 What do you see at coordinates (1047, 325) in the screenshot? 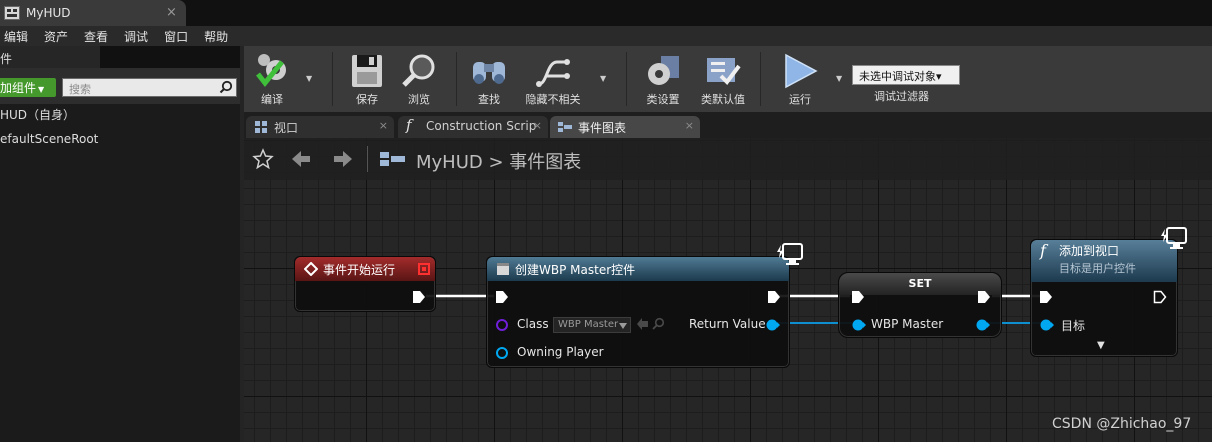
I see `target-pin-icon` at bounding box center [1047, 325].